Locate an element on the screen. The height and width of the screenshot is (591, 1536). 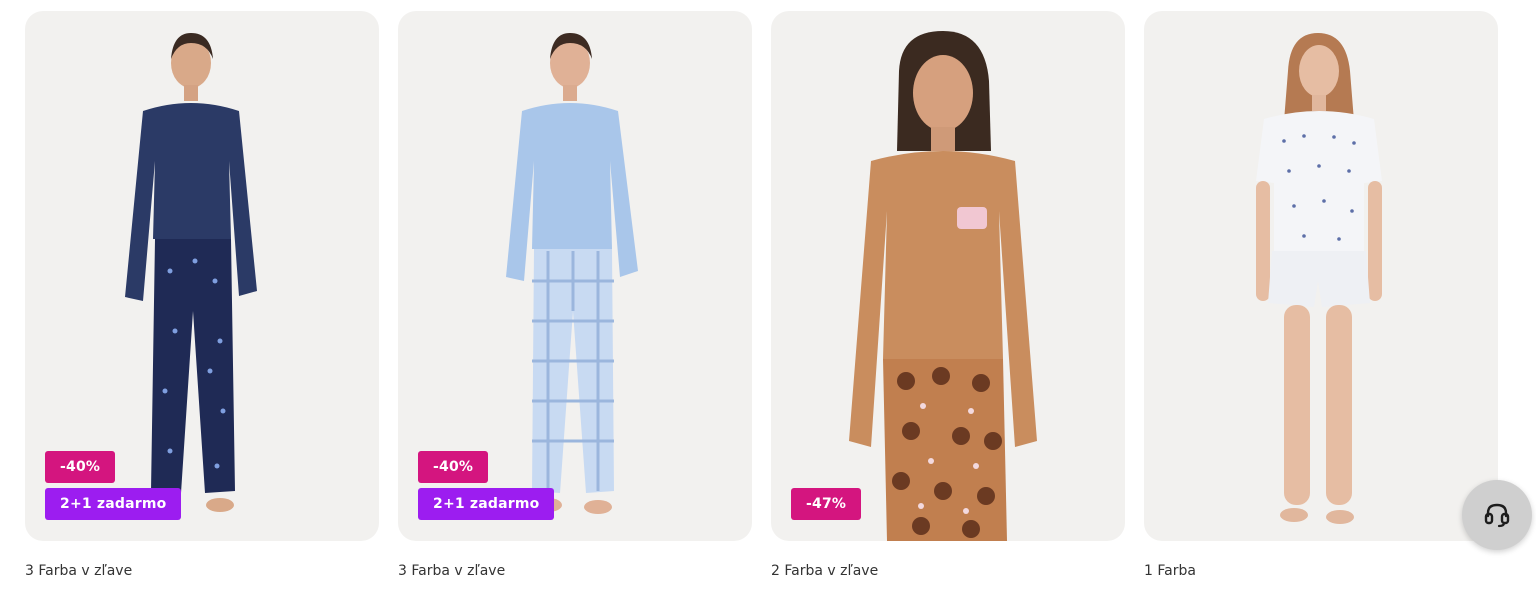
support-chat-button is located at coordinates (1497, 515).